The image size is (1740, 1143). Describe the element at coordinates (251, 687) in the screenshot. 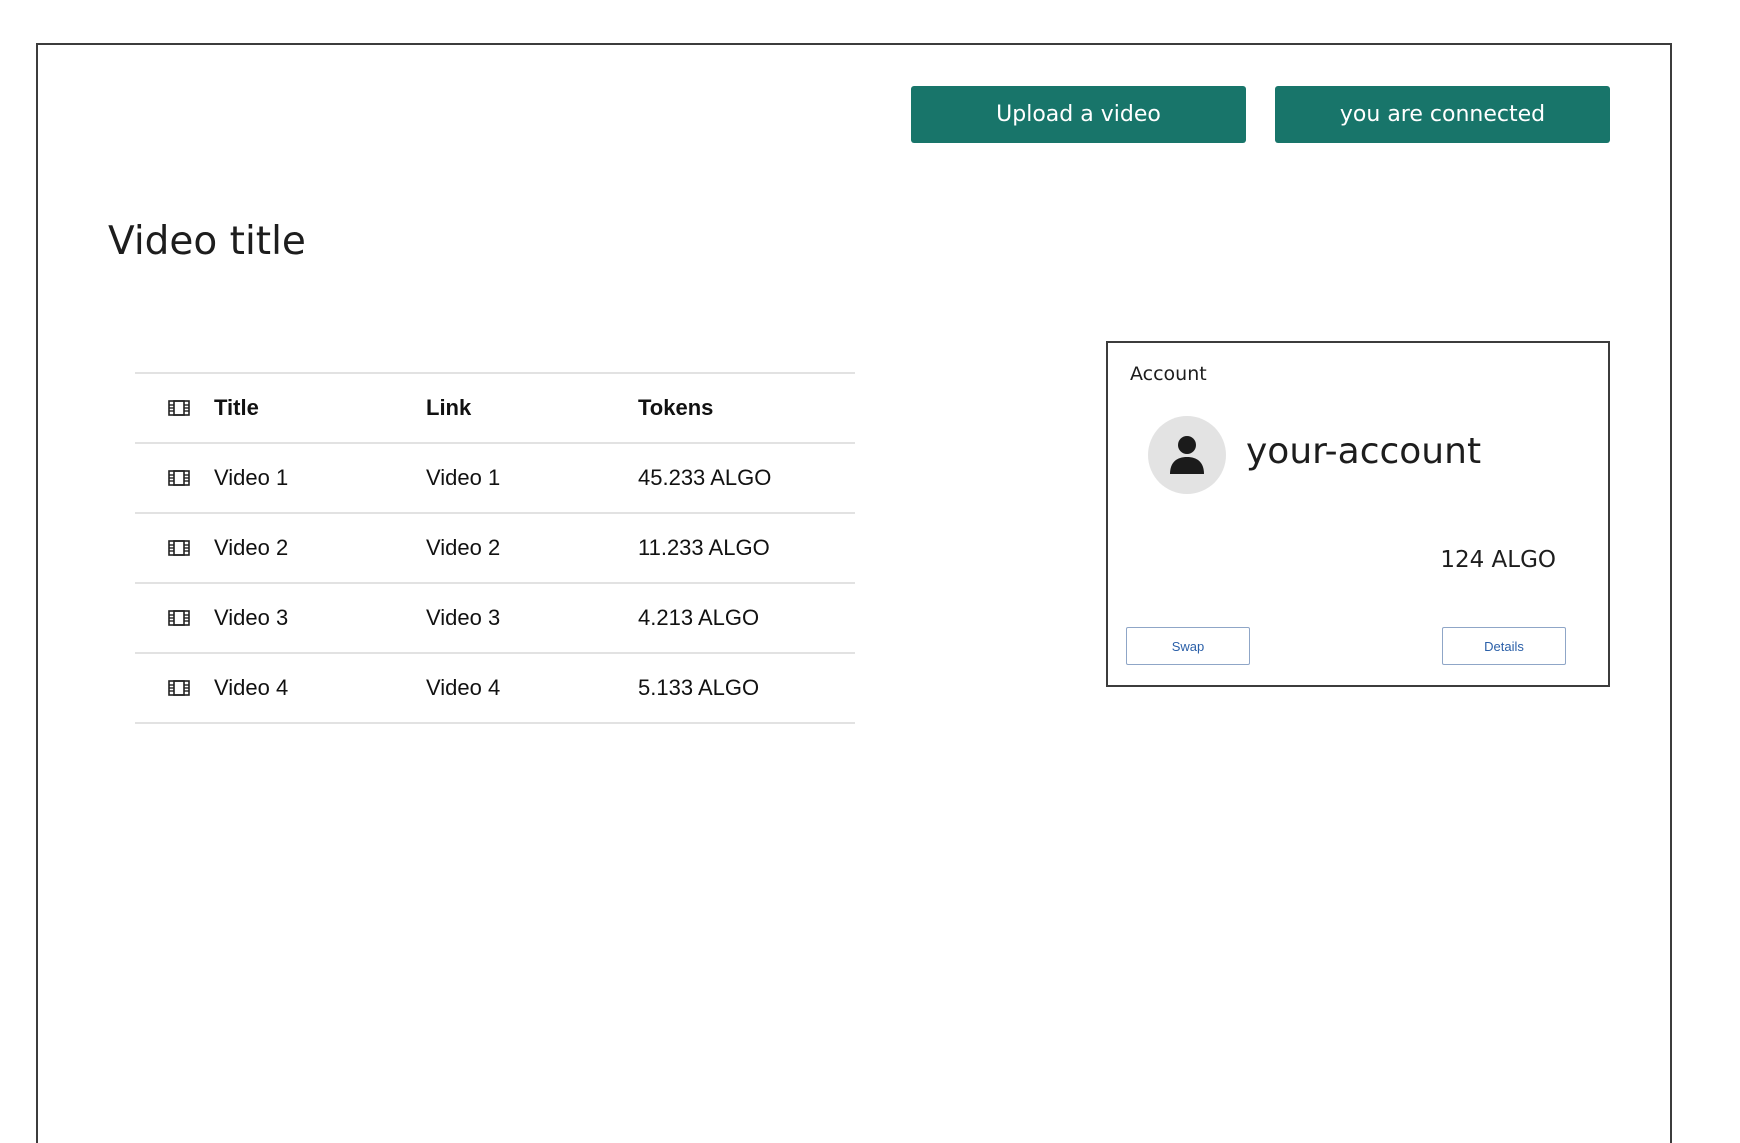

I see `video-title-cell: Video 4` at that location.